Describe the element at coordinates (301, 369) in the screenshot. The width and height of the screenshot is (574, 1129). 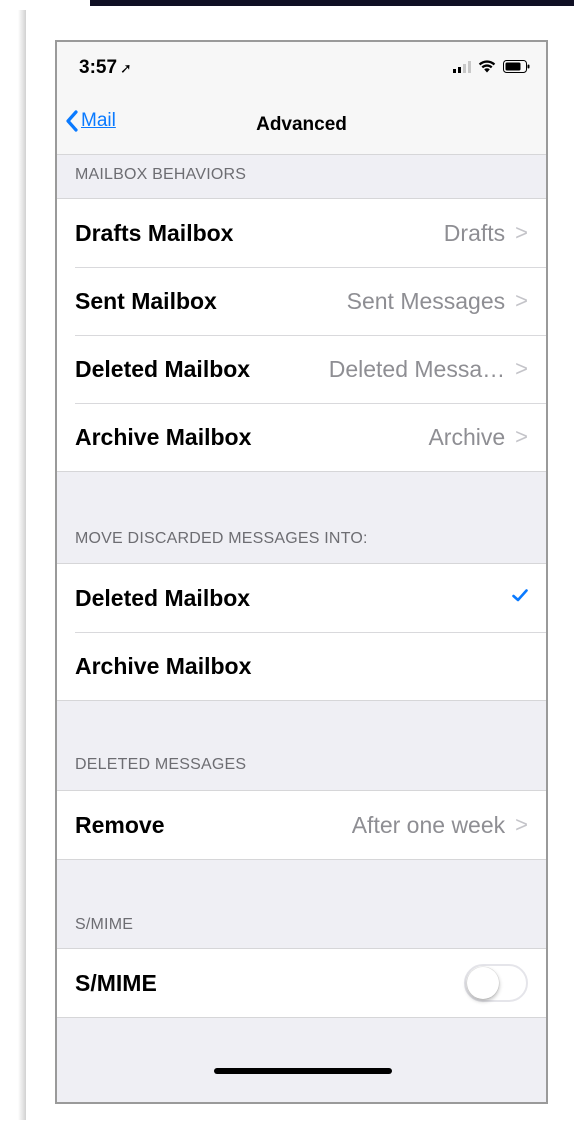
I see `deleted-mailbox-row: Deleted Mailbox Deleted Messa… >` at that location.